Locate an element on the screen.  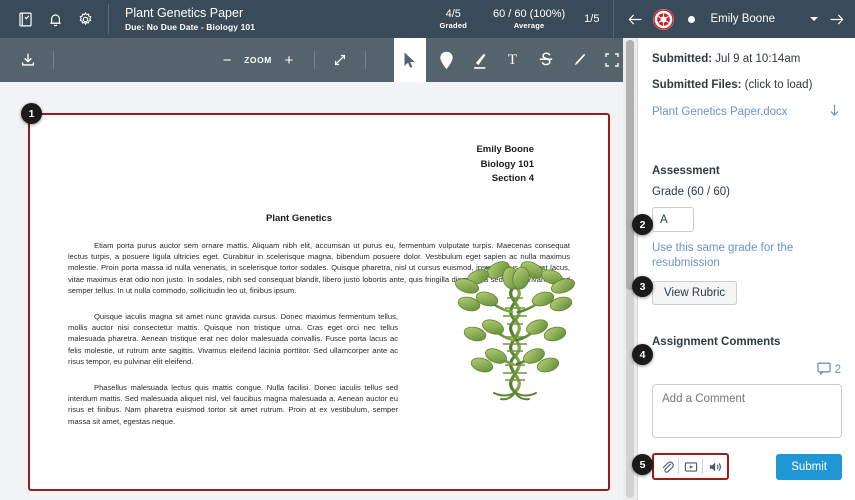
stat-graded: 4/5 Graded is located at coordinates (453, 19).